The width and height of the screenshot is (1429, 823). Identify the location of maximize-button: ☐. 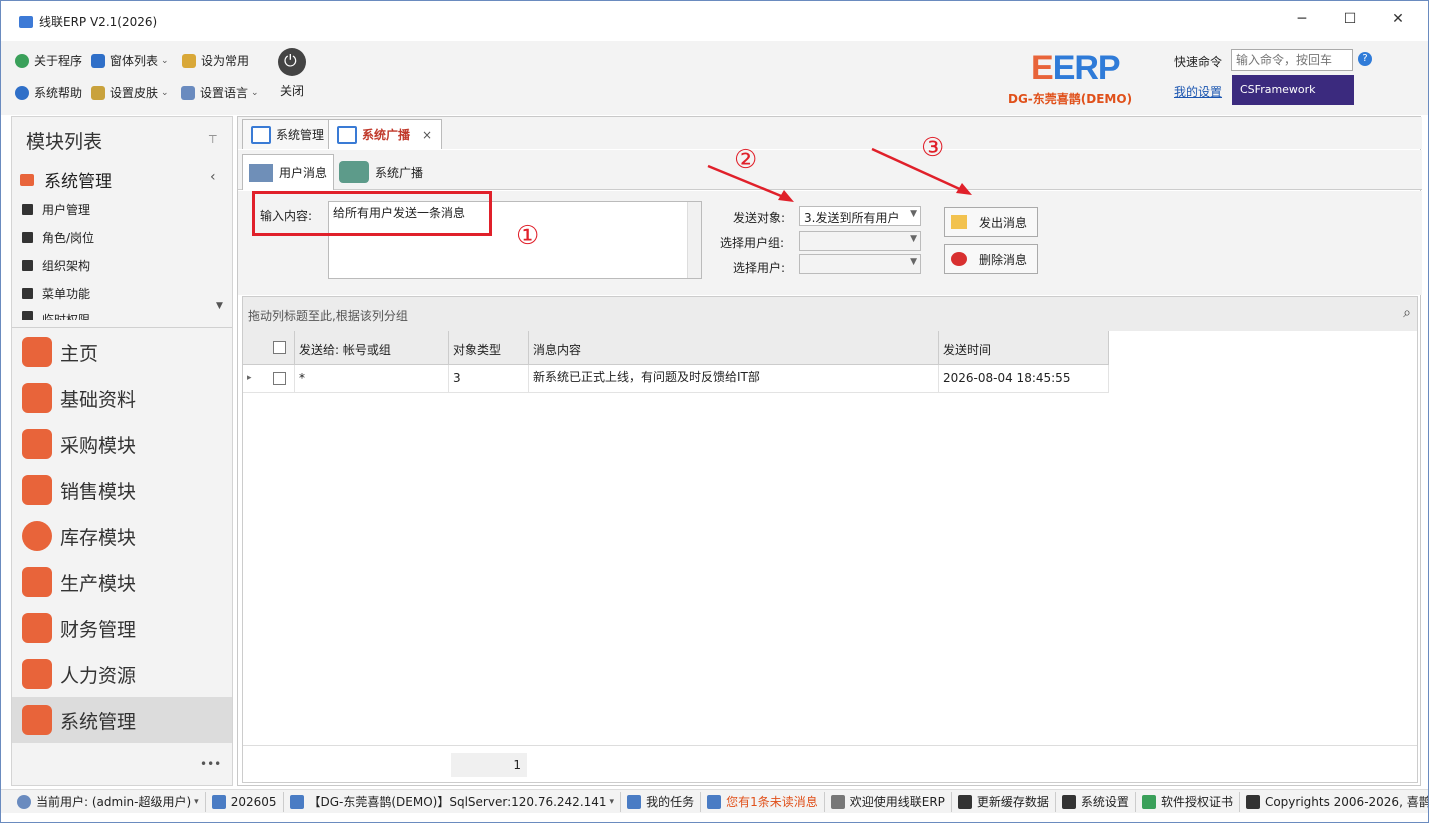
(1350, 21).